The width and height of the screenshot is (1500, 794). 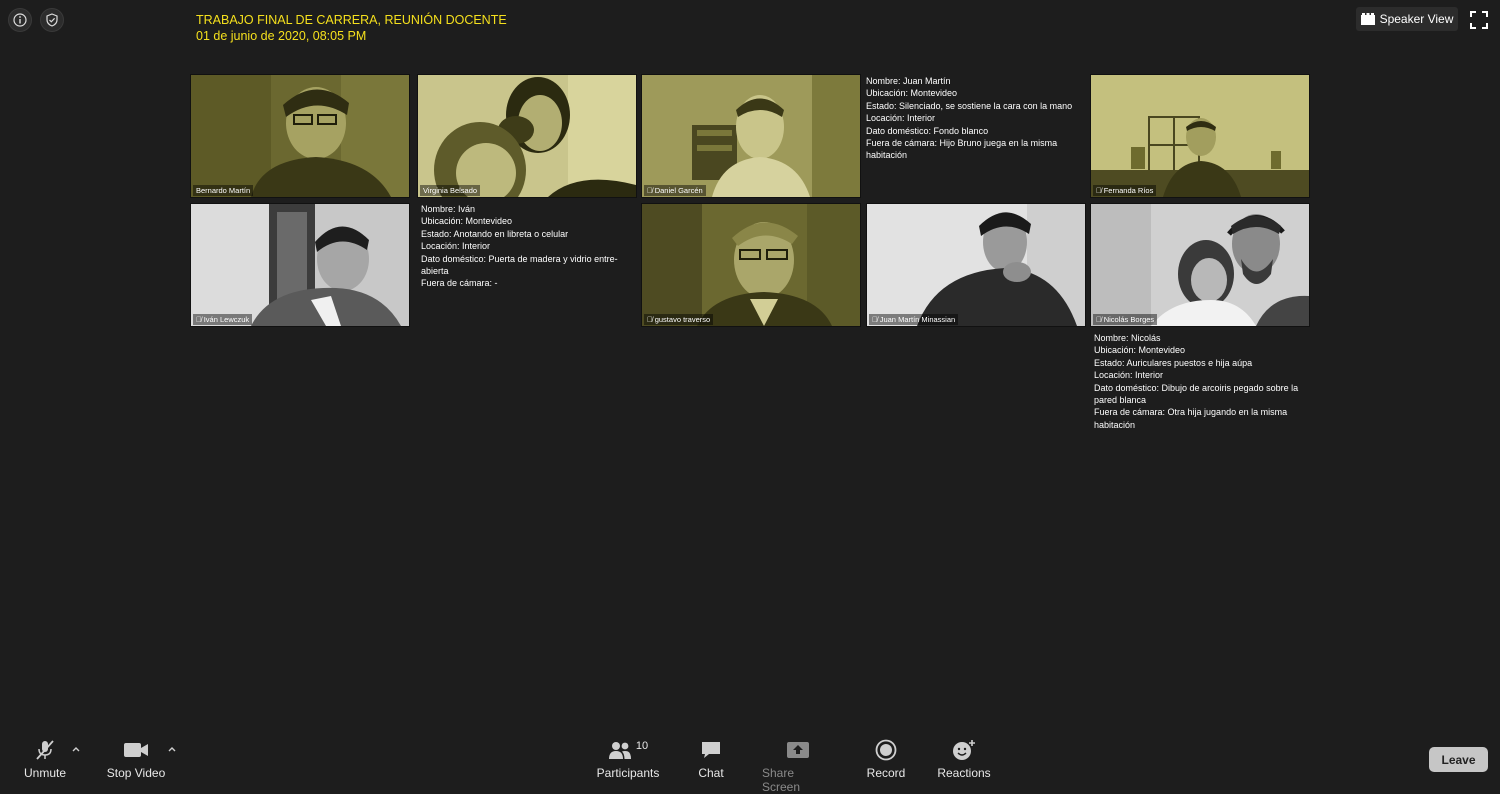 I want to click on annotation-line: Estado: Auriculares puestos e hija aúpa, so click(x=1173, y=362).